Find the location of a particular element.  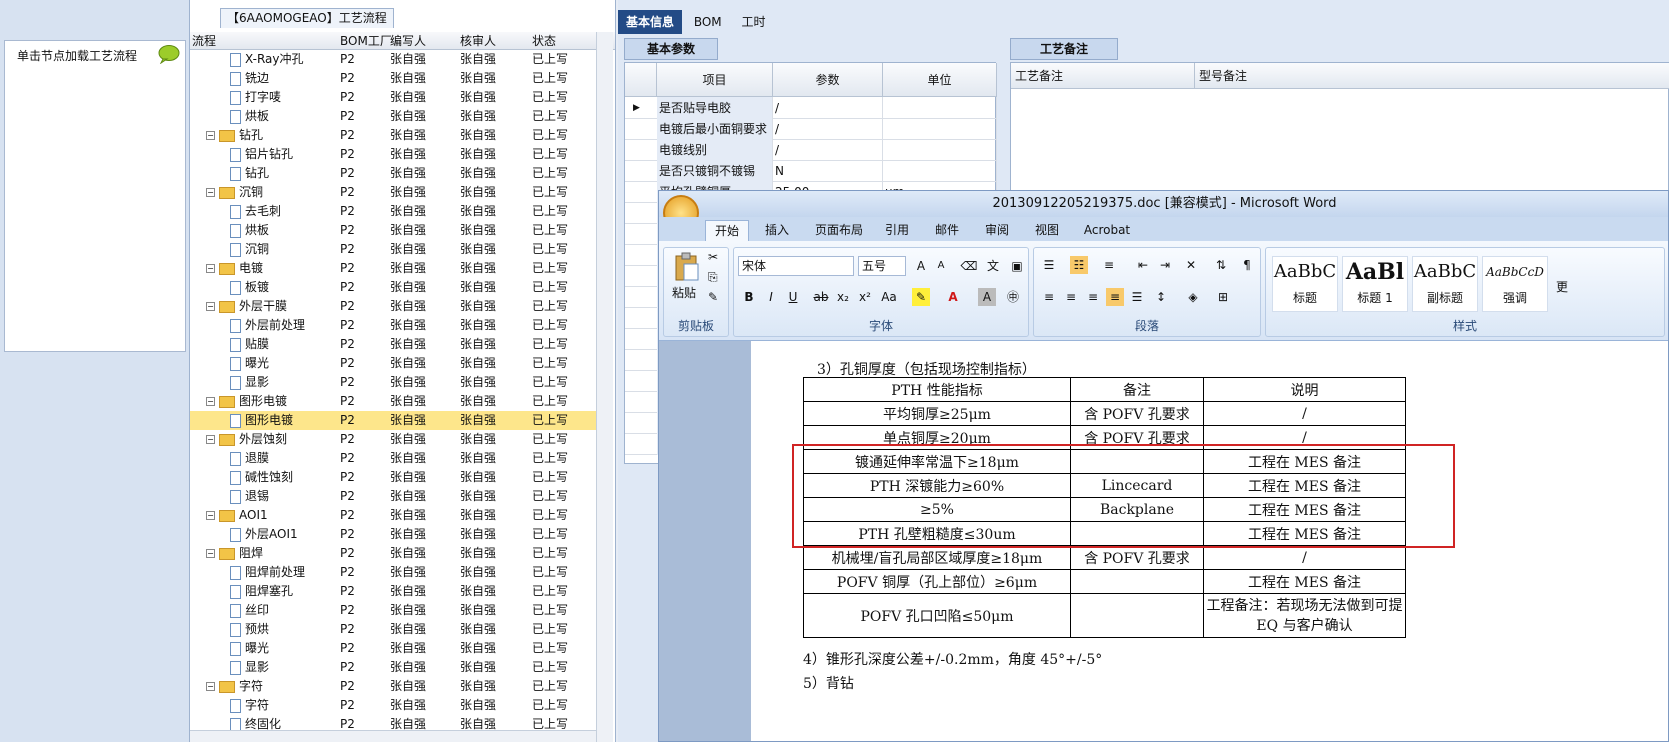

style-heading1: AaBl 标题 1 is located at coordinates (1375, 284).